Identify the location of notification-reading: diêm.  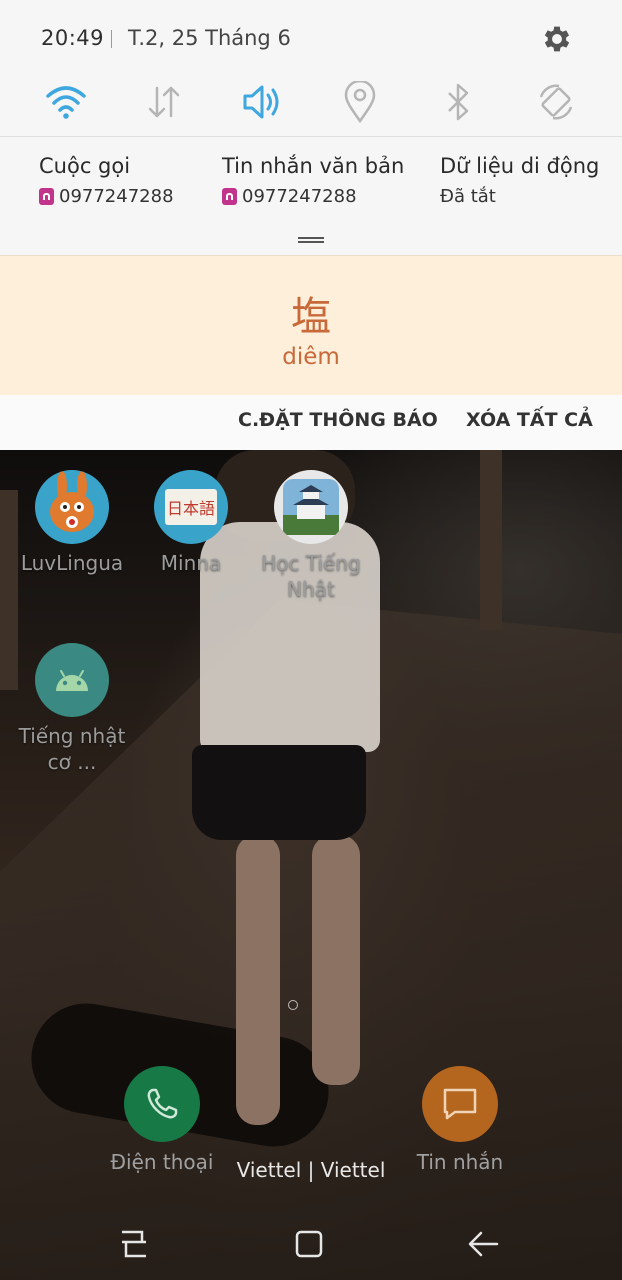
(311, 357).